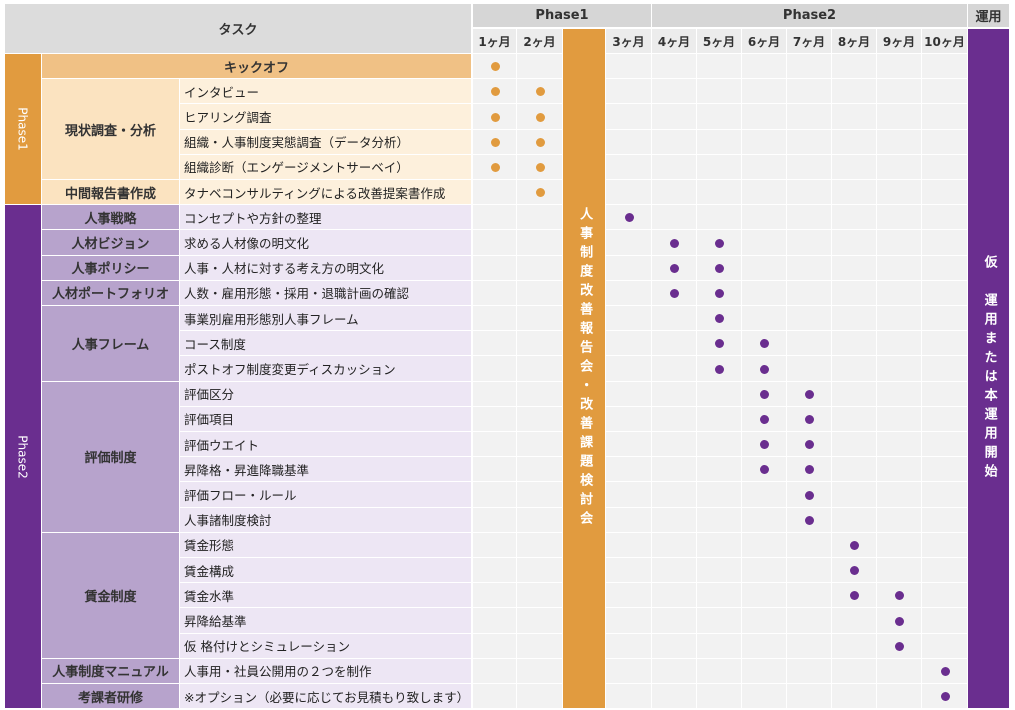 The width and height of the screenshot is (1015, 710). I want to click on month-header: 2ヶ月, so click(540, 41).